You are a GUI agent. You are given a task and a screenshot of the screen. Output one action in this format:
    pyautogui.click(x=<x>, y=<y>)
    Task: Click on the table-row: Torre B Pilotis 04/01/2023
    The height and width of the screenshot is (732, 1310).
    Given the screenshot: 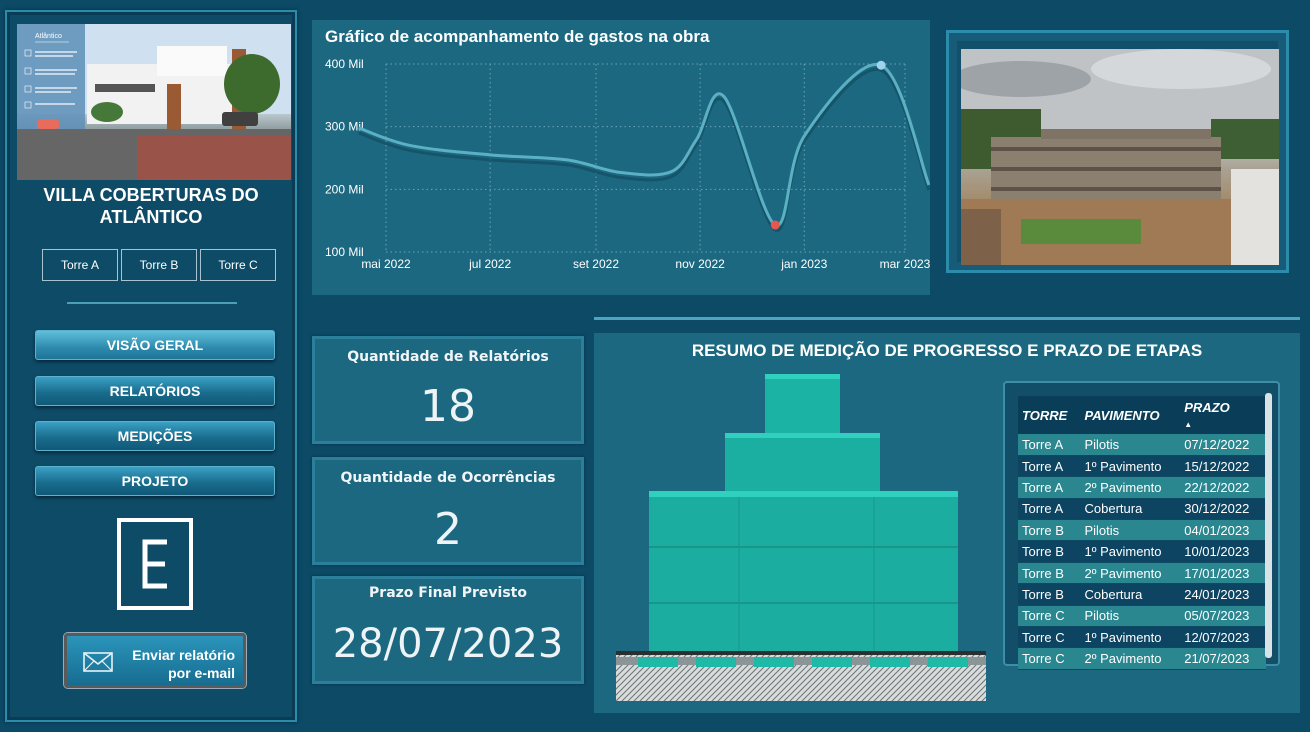 What is the action you would take?
    pyautogui.click(x=1142, y=530)
    